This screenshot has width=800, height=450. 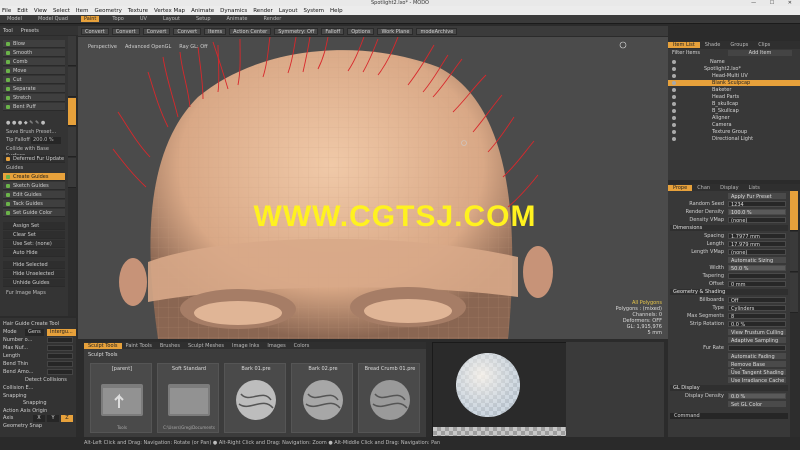 What do you see at coordinates (272, 19) in the screenshot?
I see `layout-tab-render: Render` at bounding box center [272, 19].